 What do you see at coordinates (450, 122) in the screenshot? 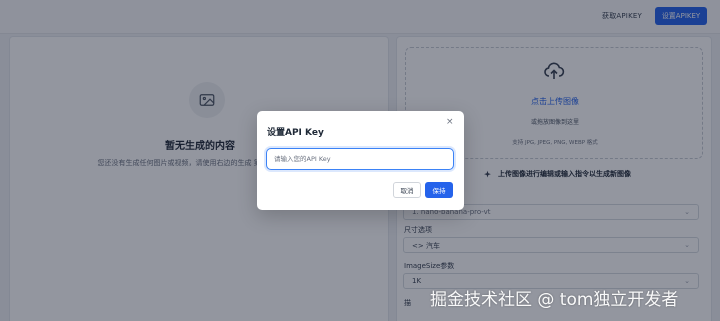
I see `close-icon: ×` at bounding box center [450, 122].